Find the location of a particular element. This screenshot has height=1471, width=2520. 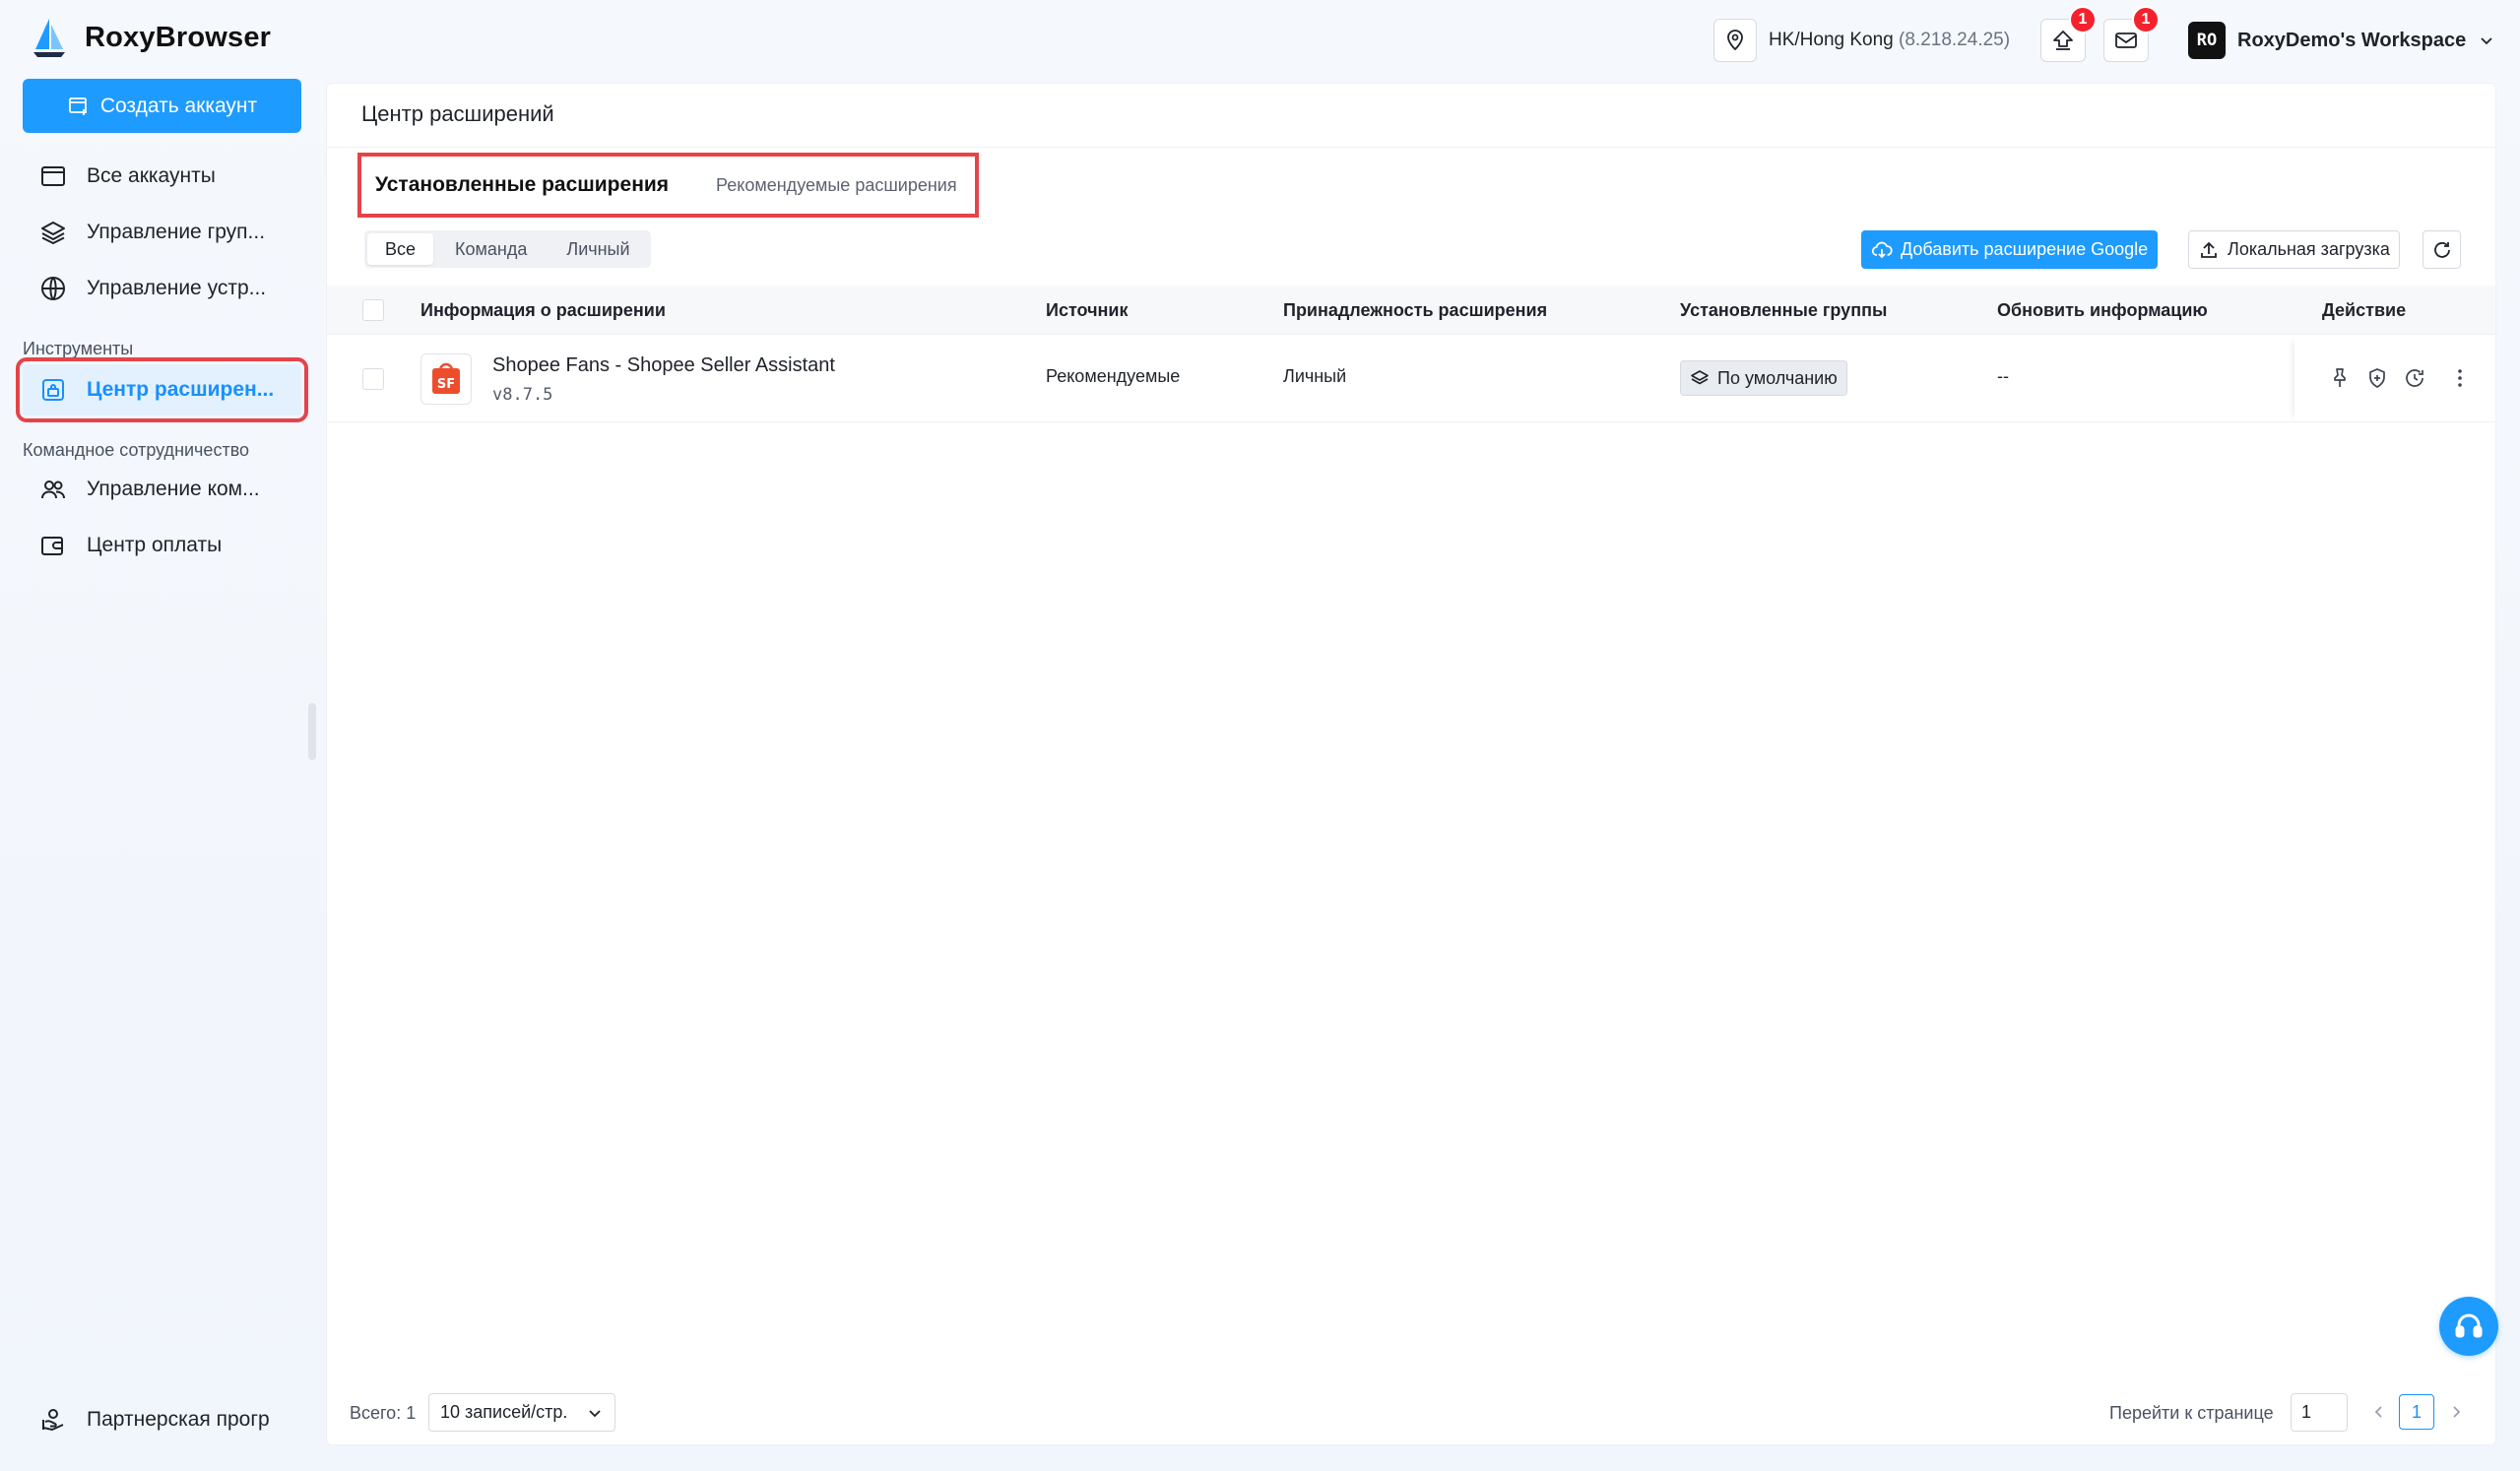

more-vertical-icon is located at coordinates (2460, 378).